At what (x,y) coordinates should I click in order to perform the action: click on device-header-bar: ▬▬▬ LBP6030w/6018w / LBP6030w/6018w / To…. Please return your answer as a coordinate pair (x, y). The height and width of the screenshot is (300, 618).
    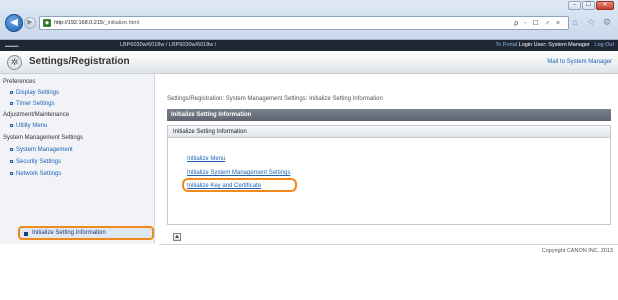
    Looking at the image, I should click on (309, 45).